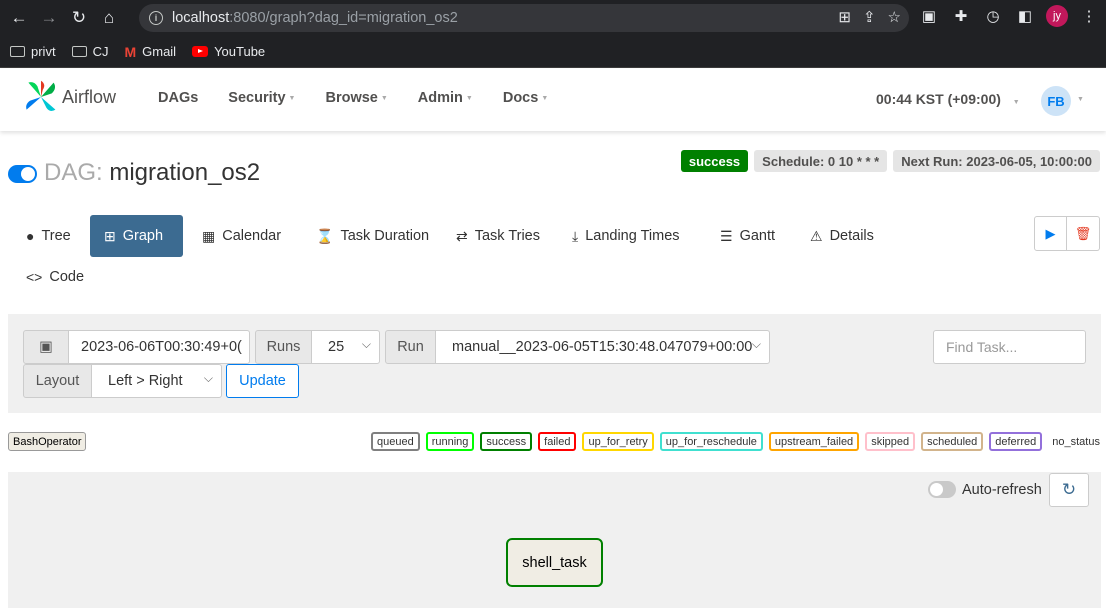 The image size is (1106, 608). What do you see at coordinates (34, 277) in the screenshot?
I see `code-icon: <>` at bounding box center [34, 277].